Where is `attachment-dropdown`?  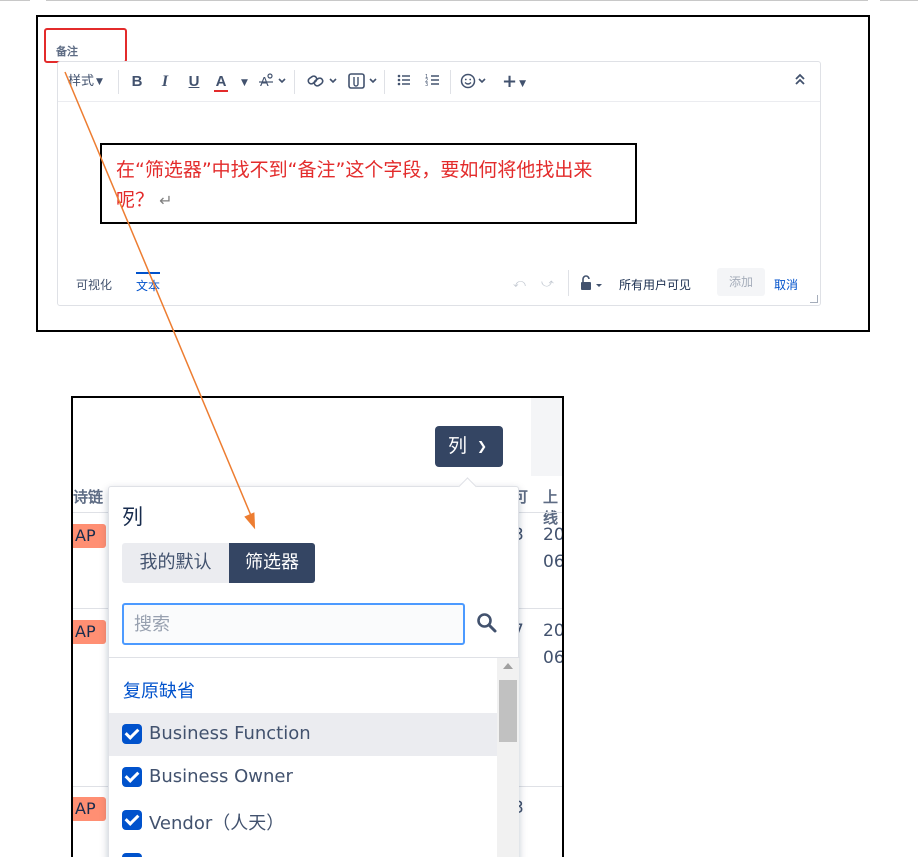
attachment-dropdown is located at coordinates (364, 82).